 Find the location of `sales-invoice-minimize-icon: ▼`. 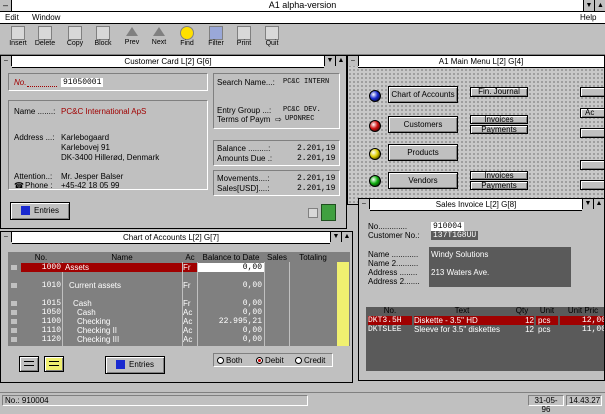

sales-invoice-minimize-icon: ▼ is located at coordinates (587, 204).